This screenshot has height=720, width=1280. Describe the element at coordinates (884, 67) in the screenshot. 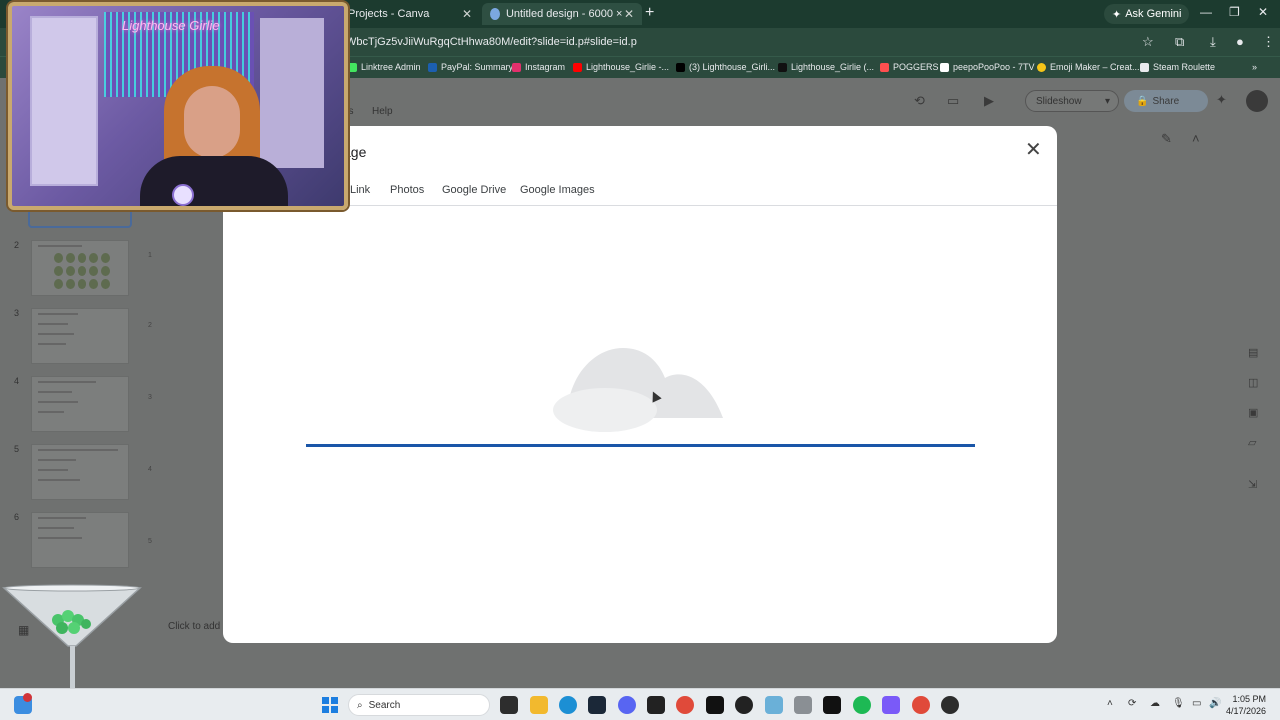

I see `poggers-icon` at that location.